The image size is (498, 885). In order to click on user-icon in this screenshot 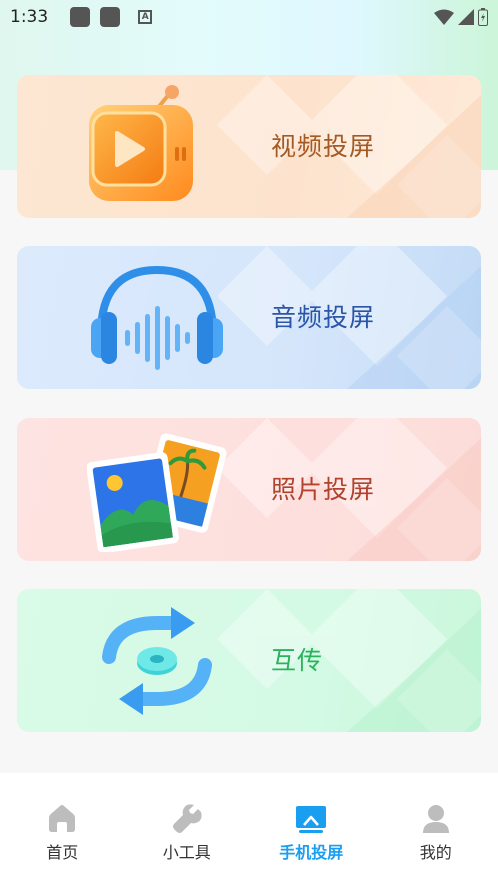, I will do `click(435, 819)`.